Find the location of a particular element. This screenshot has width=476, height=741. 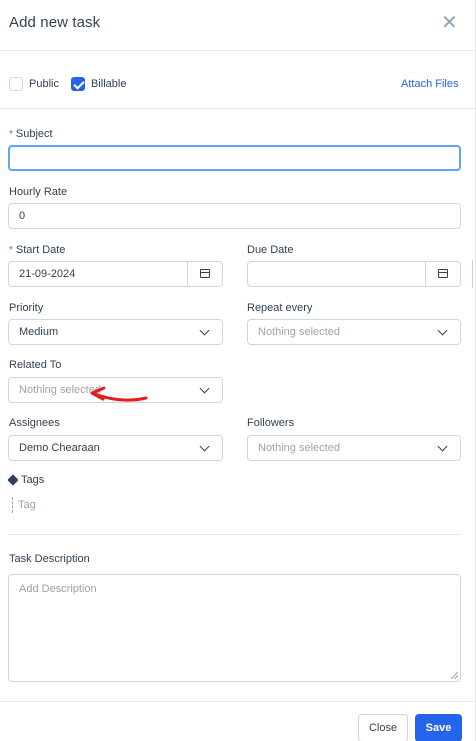

close-icon: ✕ is located at coordinates (450, 23).